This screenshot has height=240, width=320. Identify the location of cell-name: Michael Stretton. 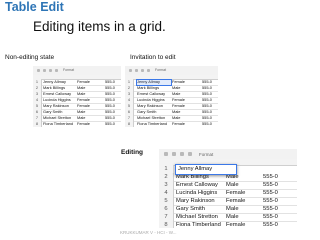
(200, 217).